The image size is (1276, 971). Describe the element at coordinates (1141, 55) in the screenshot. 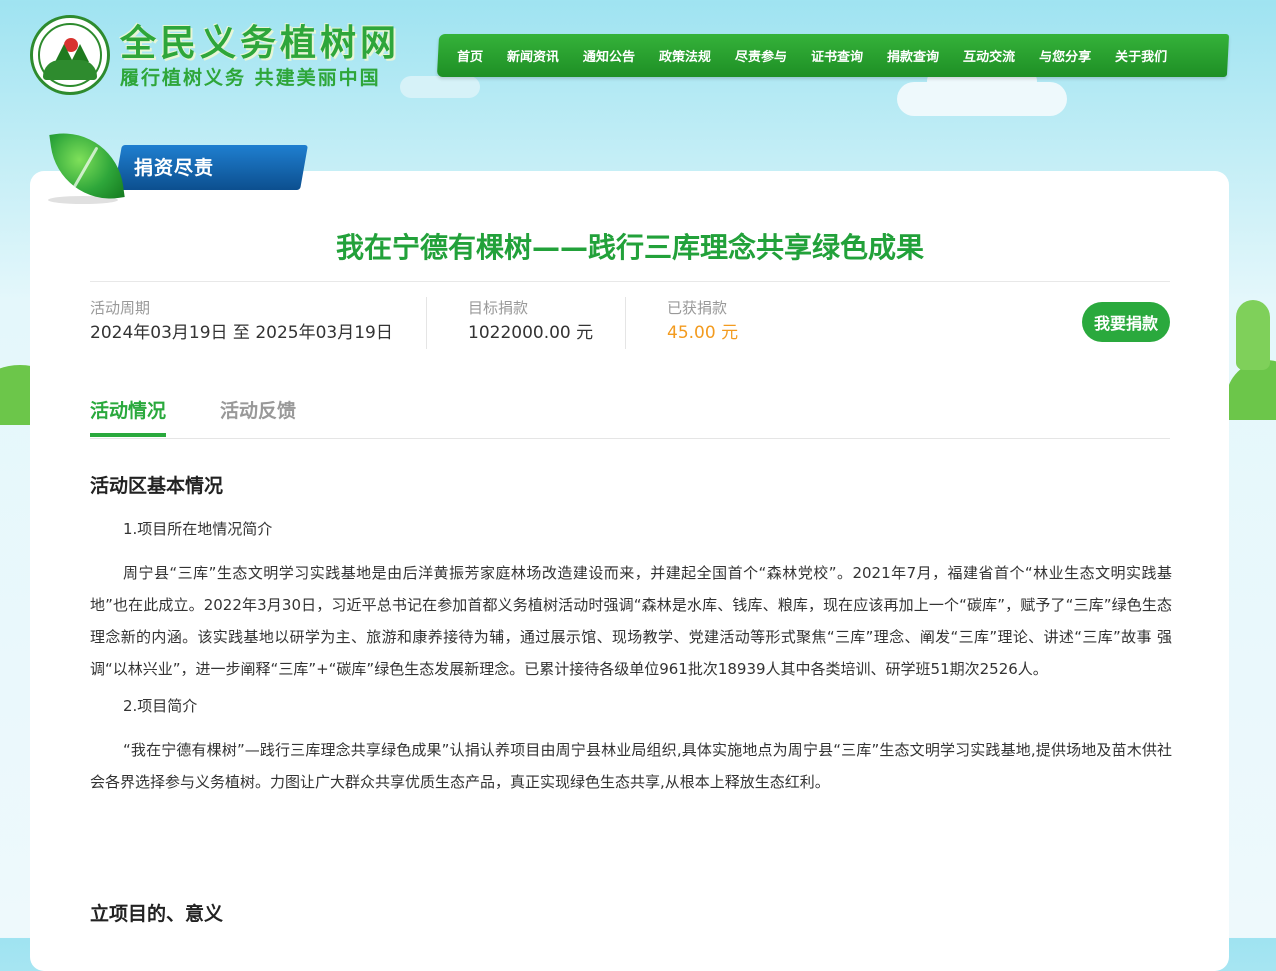

I see `nav-item-about: 关于我们` at that location.